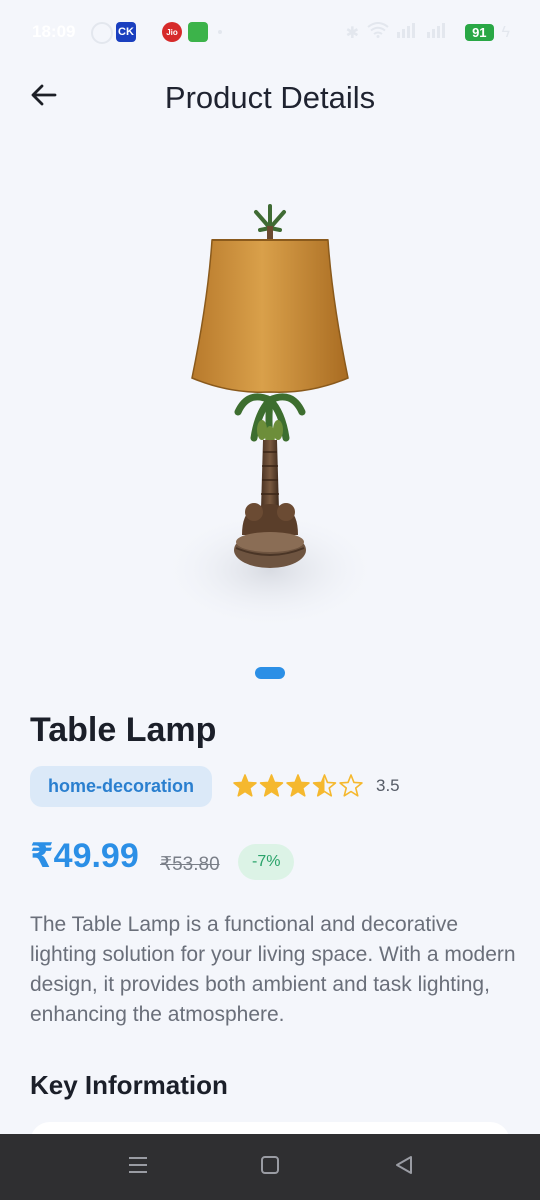  What do you see at coordinates (84, 856) in the screenshot?
I see `price: ₹49.99` at bounding box center [84, 856].